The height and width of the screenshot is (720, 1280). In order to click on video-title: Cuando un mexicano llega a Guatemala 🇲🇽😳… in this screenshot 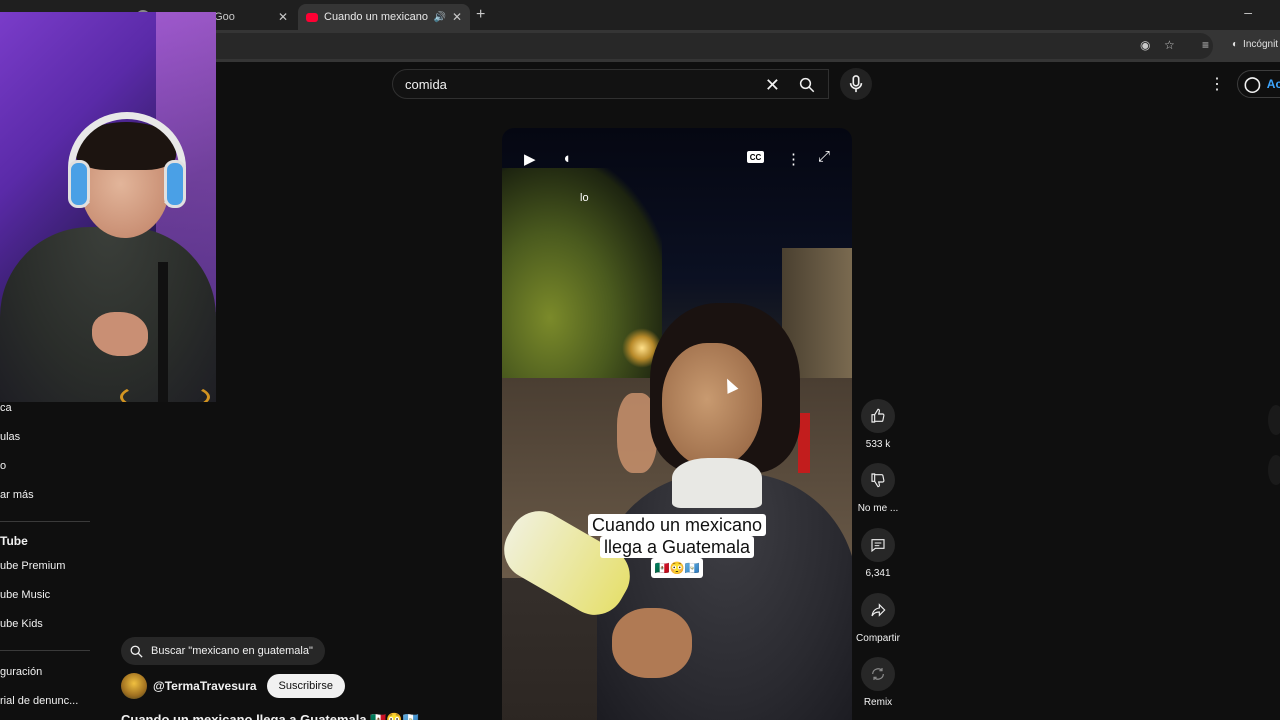, I will do `click(270, 716)`.